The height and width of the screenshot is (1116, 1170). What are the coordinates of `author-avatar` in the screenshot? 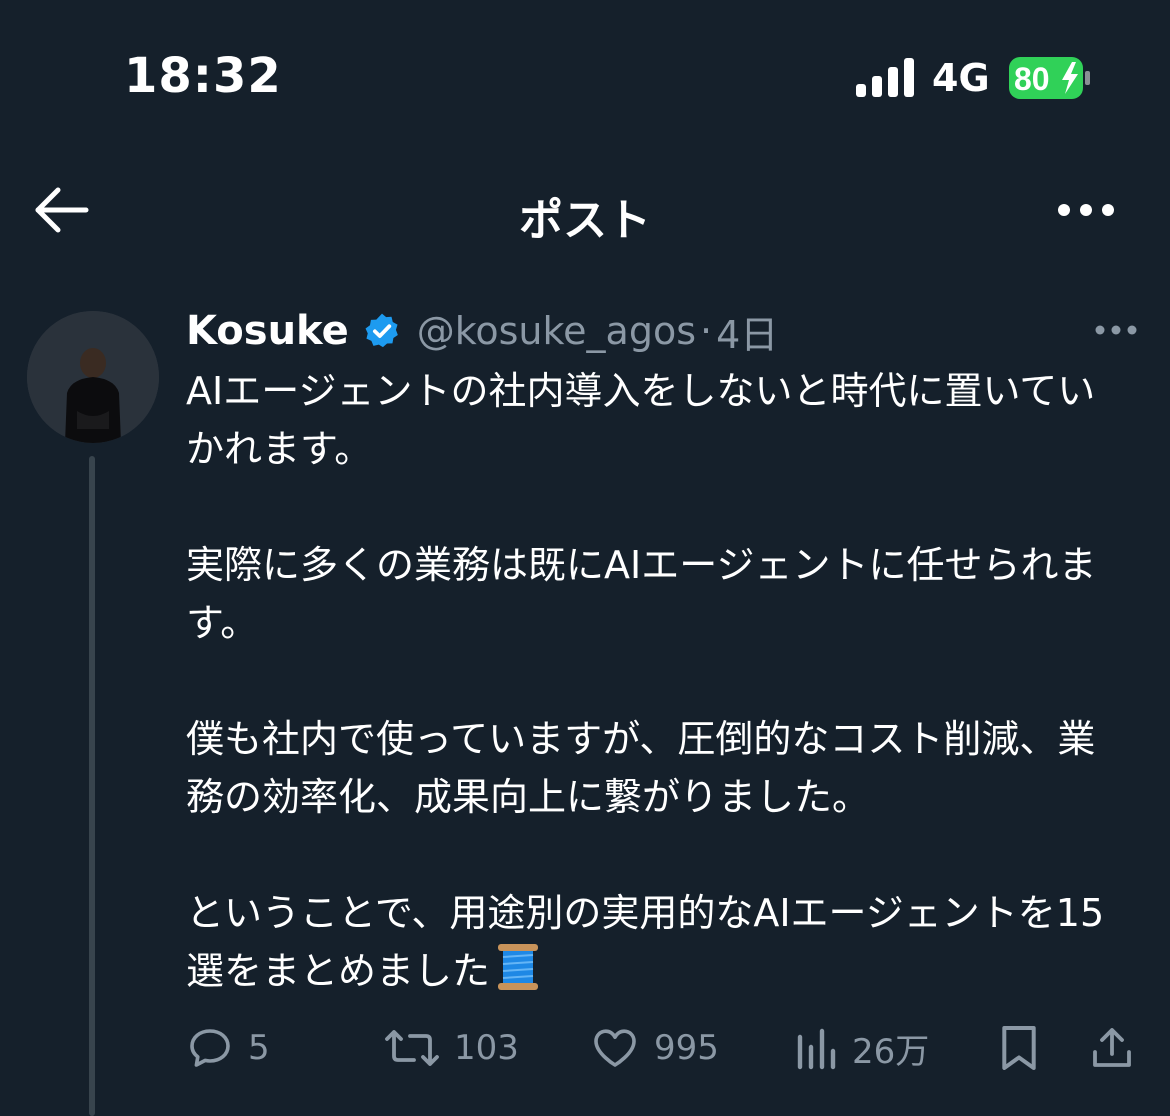 It's located at (93, 377).